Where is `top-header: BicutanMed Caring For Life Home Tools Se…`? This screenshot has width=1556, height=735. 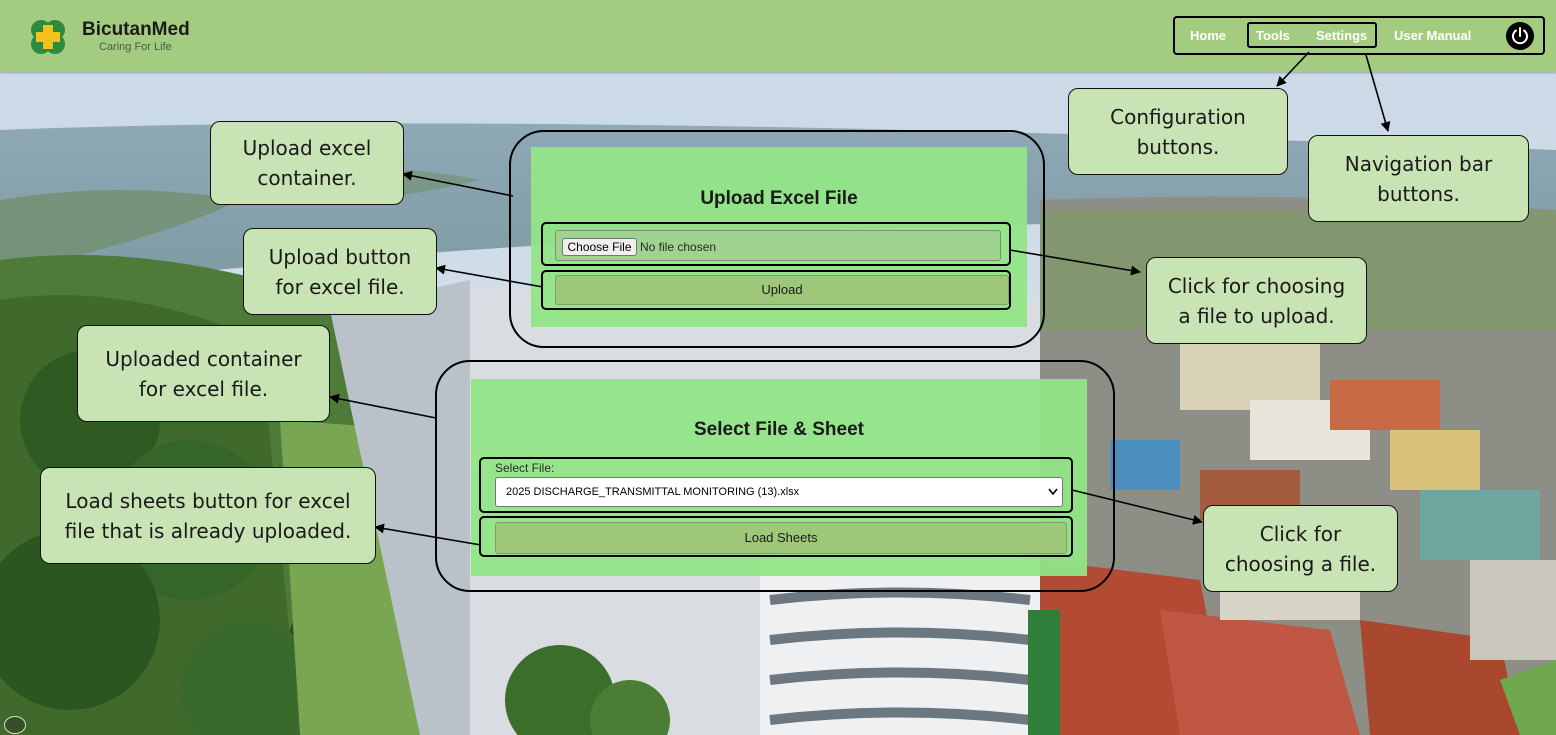
top-header: BicutanMed Caring For Life Home Tools Se… is located at coordinates (778, 36).